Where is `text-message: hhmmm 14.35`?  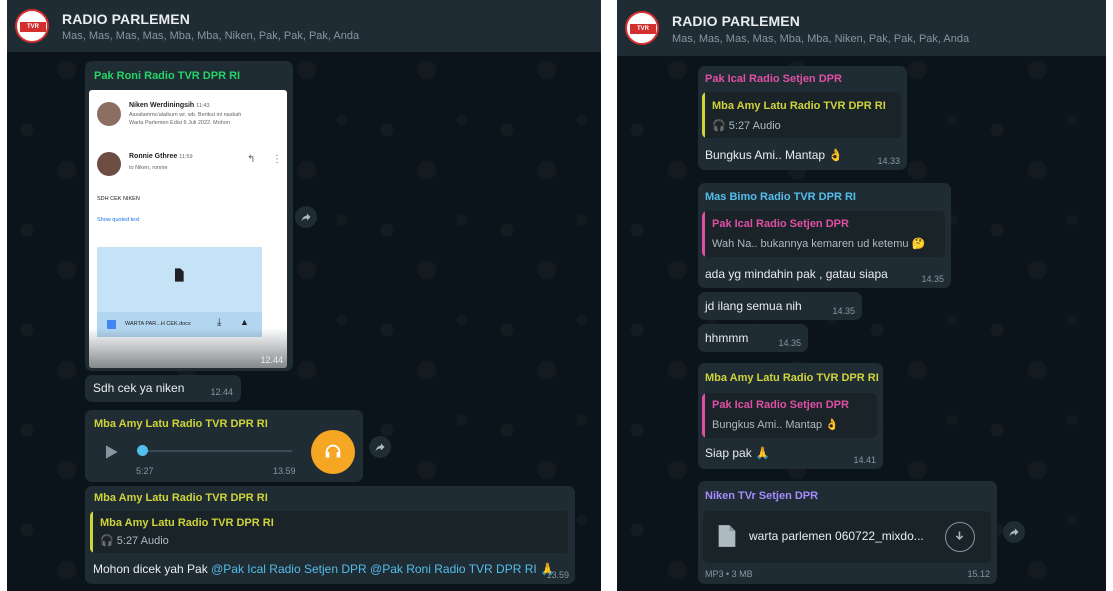
text-message: hhmmm 14.35 is located at coordinates (753, 338).